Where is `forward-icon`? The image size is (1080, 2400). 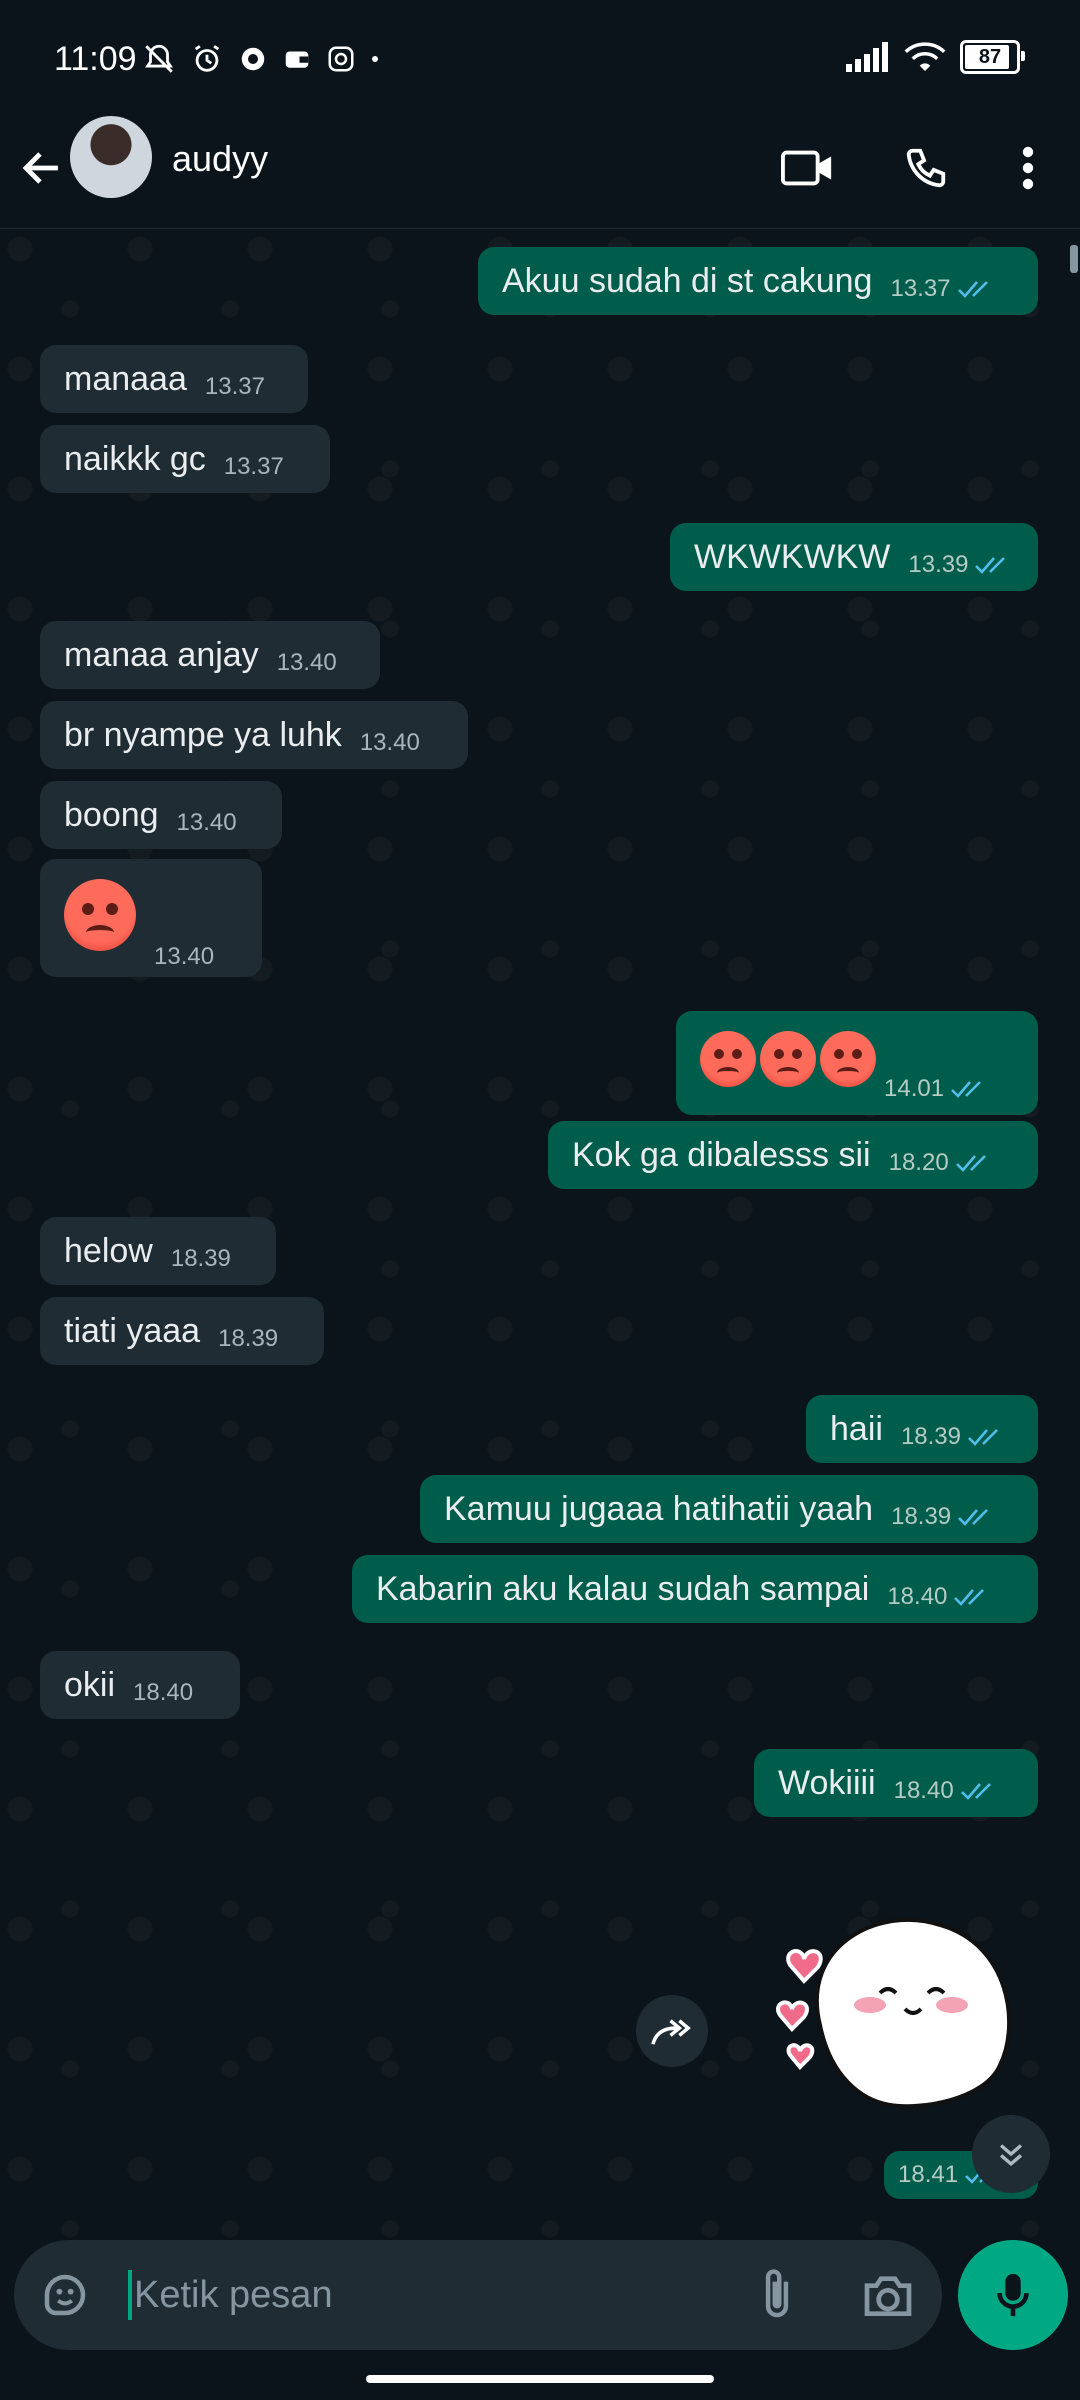
forward-icon is located at coordinates (671, 2032).